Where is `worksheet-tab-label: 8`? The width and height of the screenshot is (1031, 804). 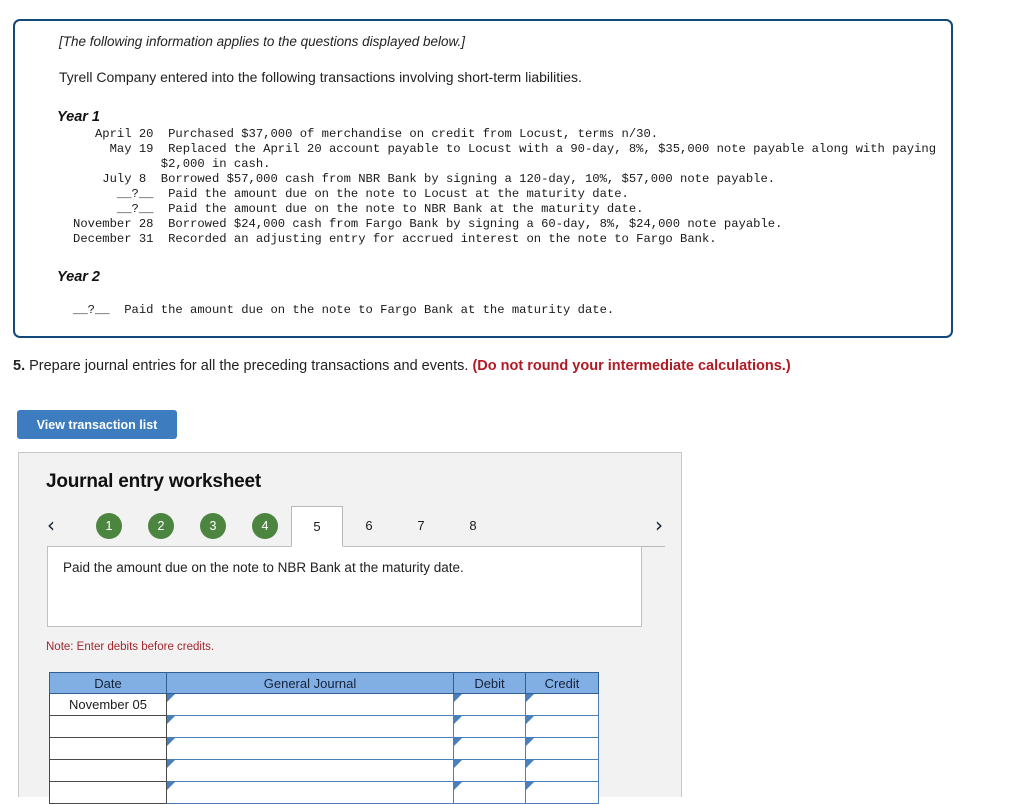 worksheet-tab-label: 8 is located at coordinates (473, 525).